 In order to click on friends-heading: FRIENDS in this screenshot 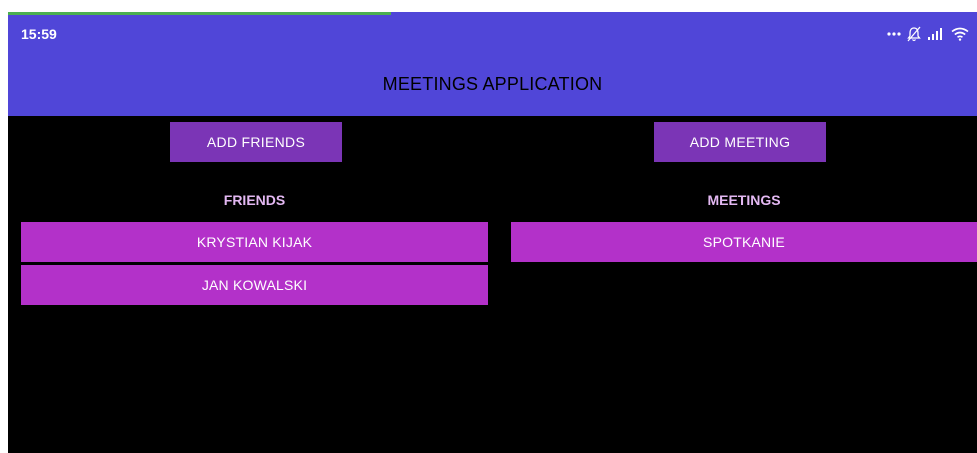, I will do `click(254, 200)`.